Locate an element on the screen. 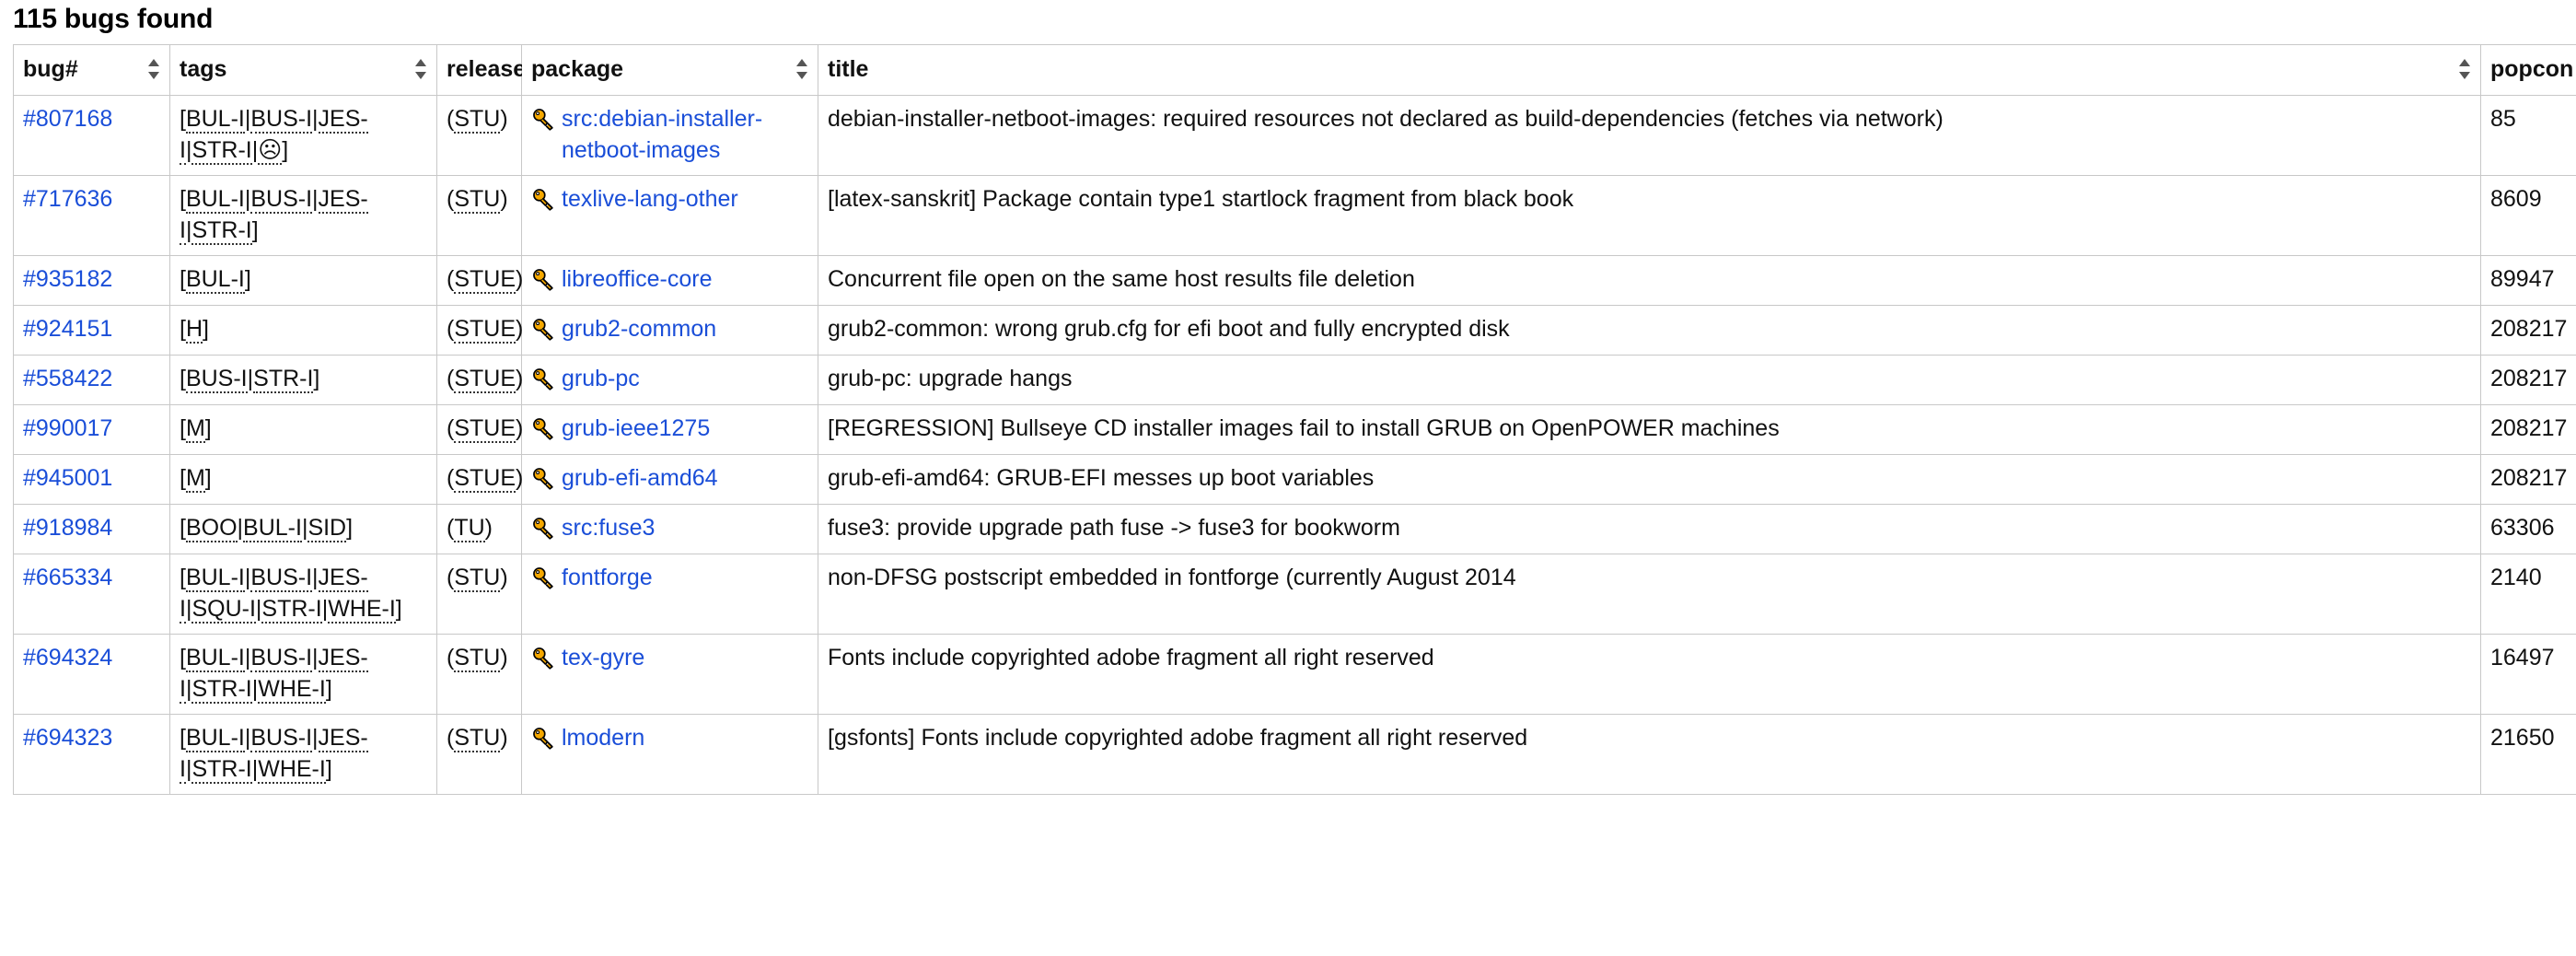 Image resolution: width=2576 pixels, height=956 pixels. title-cell: grub-pc: upgrade hangs is located at coordinates (1649, 380).